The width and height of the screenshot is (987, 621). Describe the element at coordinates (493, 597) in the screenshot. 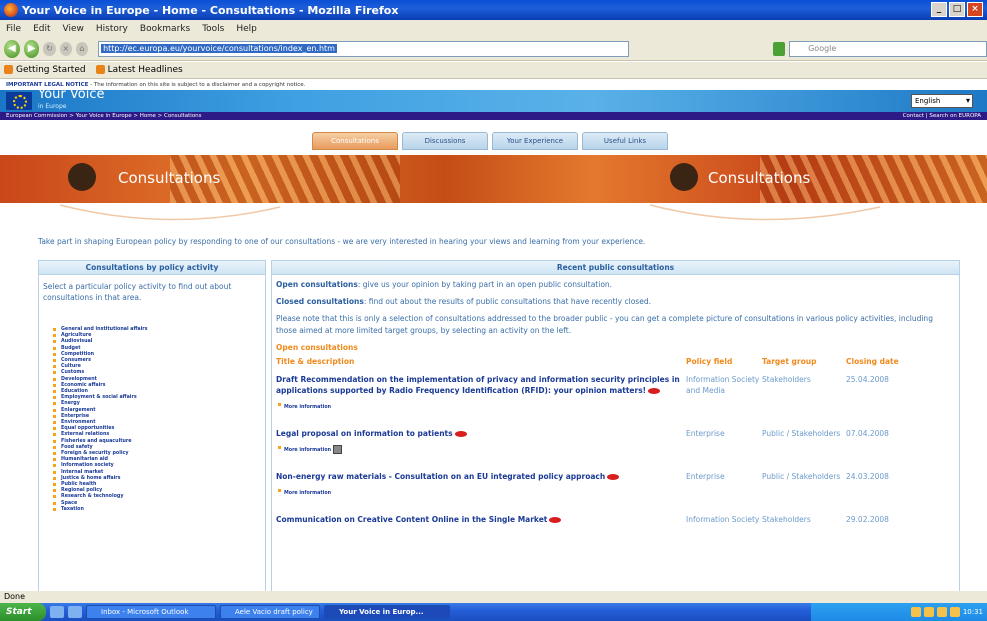

I see `status-bar: Done` at that location.